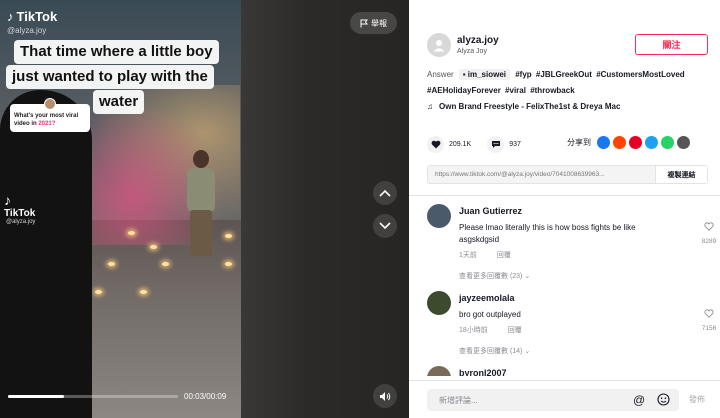  I want to click on report-button: 舉報, so click(373, 23).